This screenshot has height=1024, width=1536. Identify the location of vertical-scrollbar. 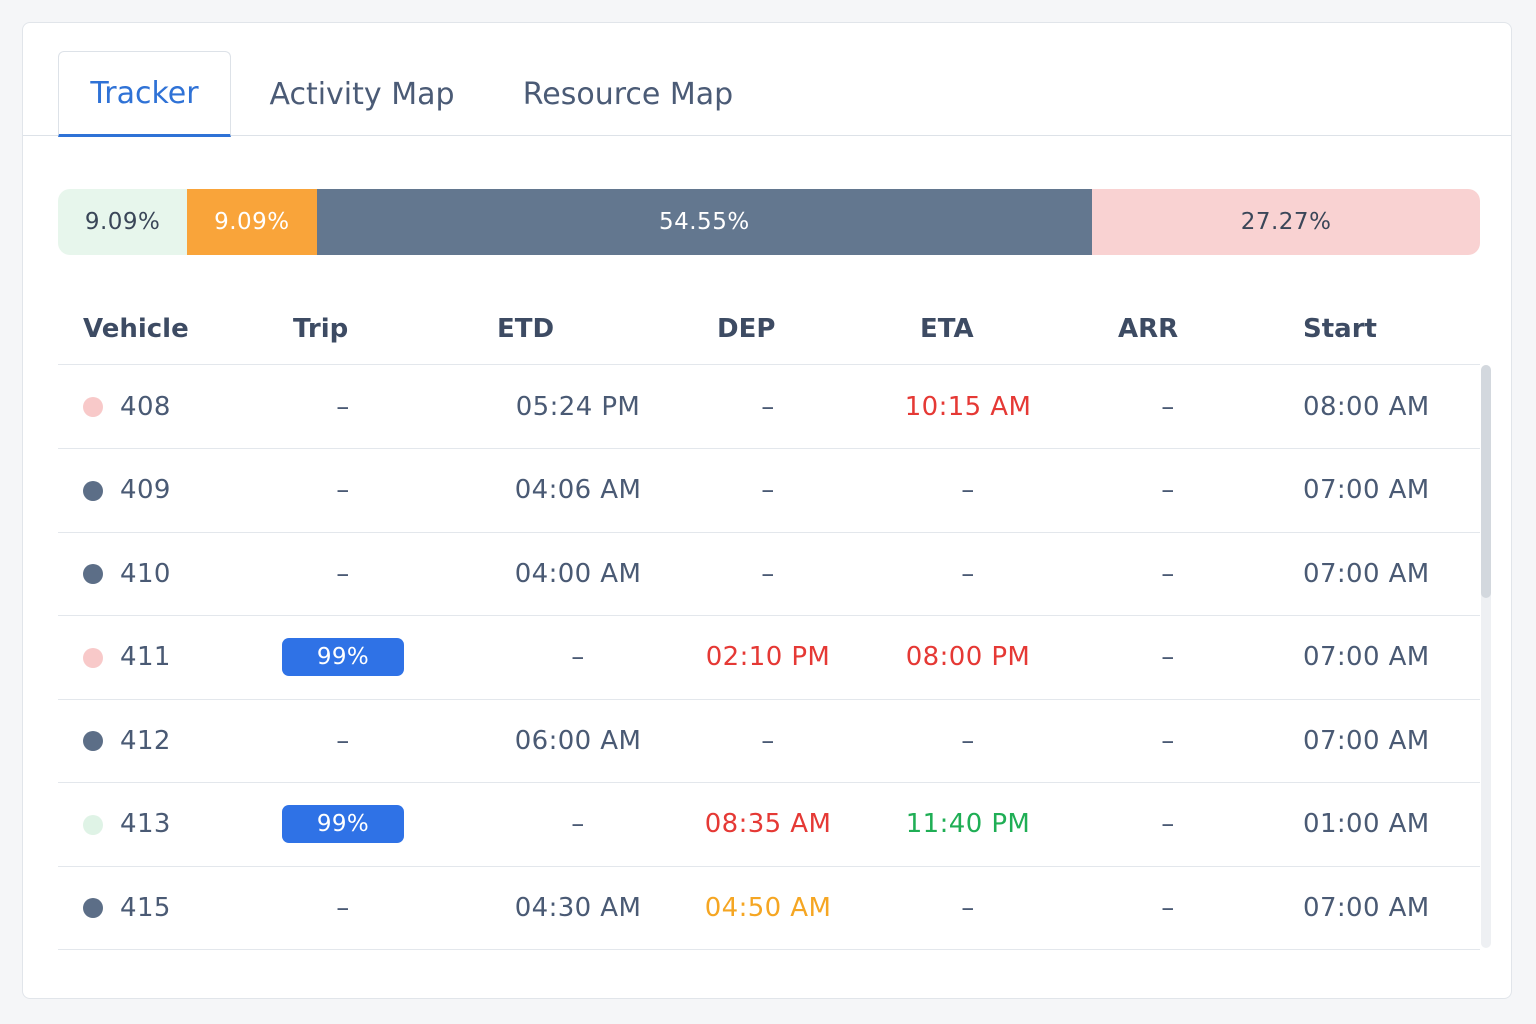
(1486, 656).